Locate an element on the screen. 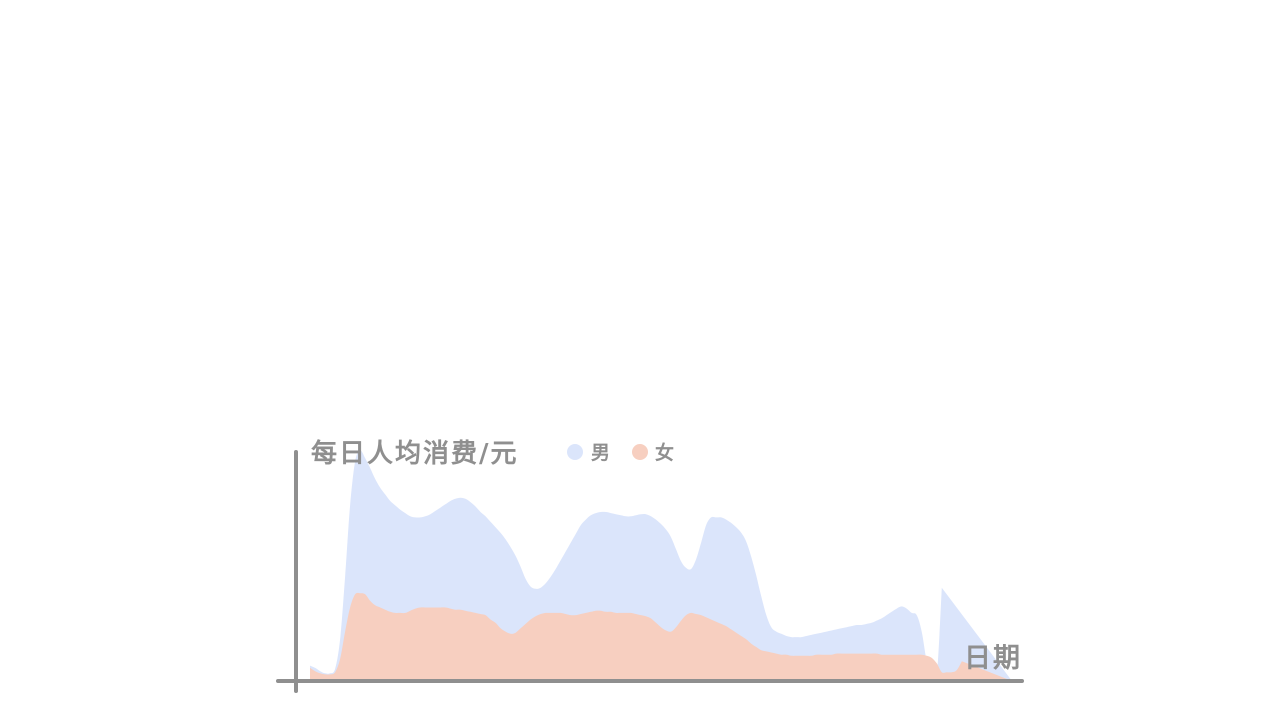 The image size is (1280, 720). x-axis-title: 日期 is located at coordinates (993, 658).